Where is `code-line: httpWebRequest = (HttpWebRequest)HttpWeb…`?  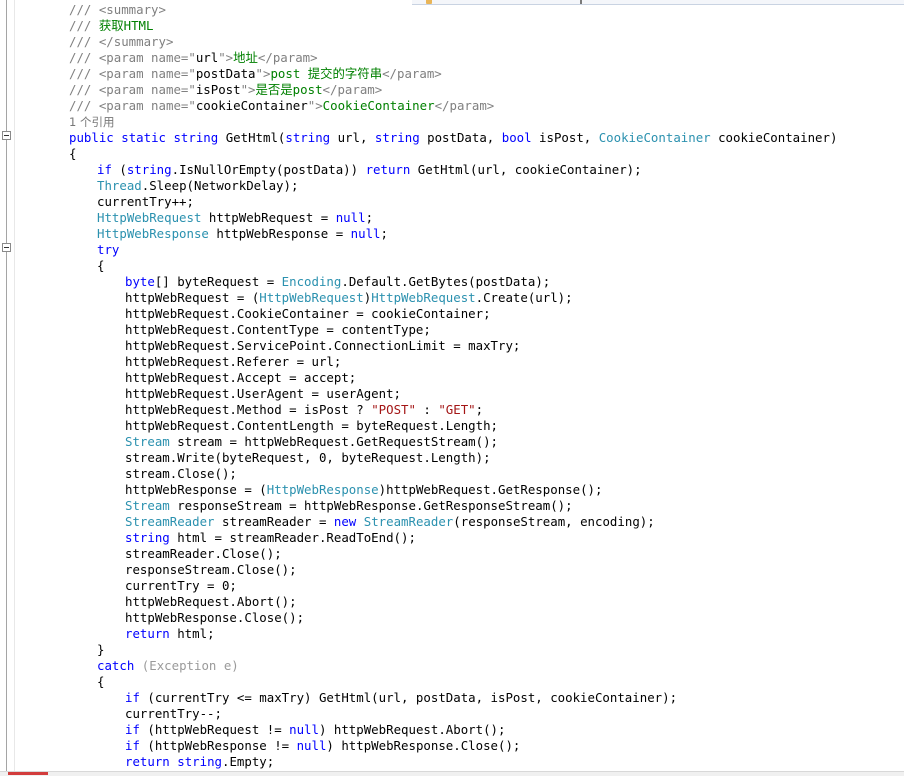
code-line: httpWebRequest = (HttpWebRequest)HttpWeb… is located at coordinates (349, 298).